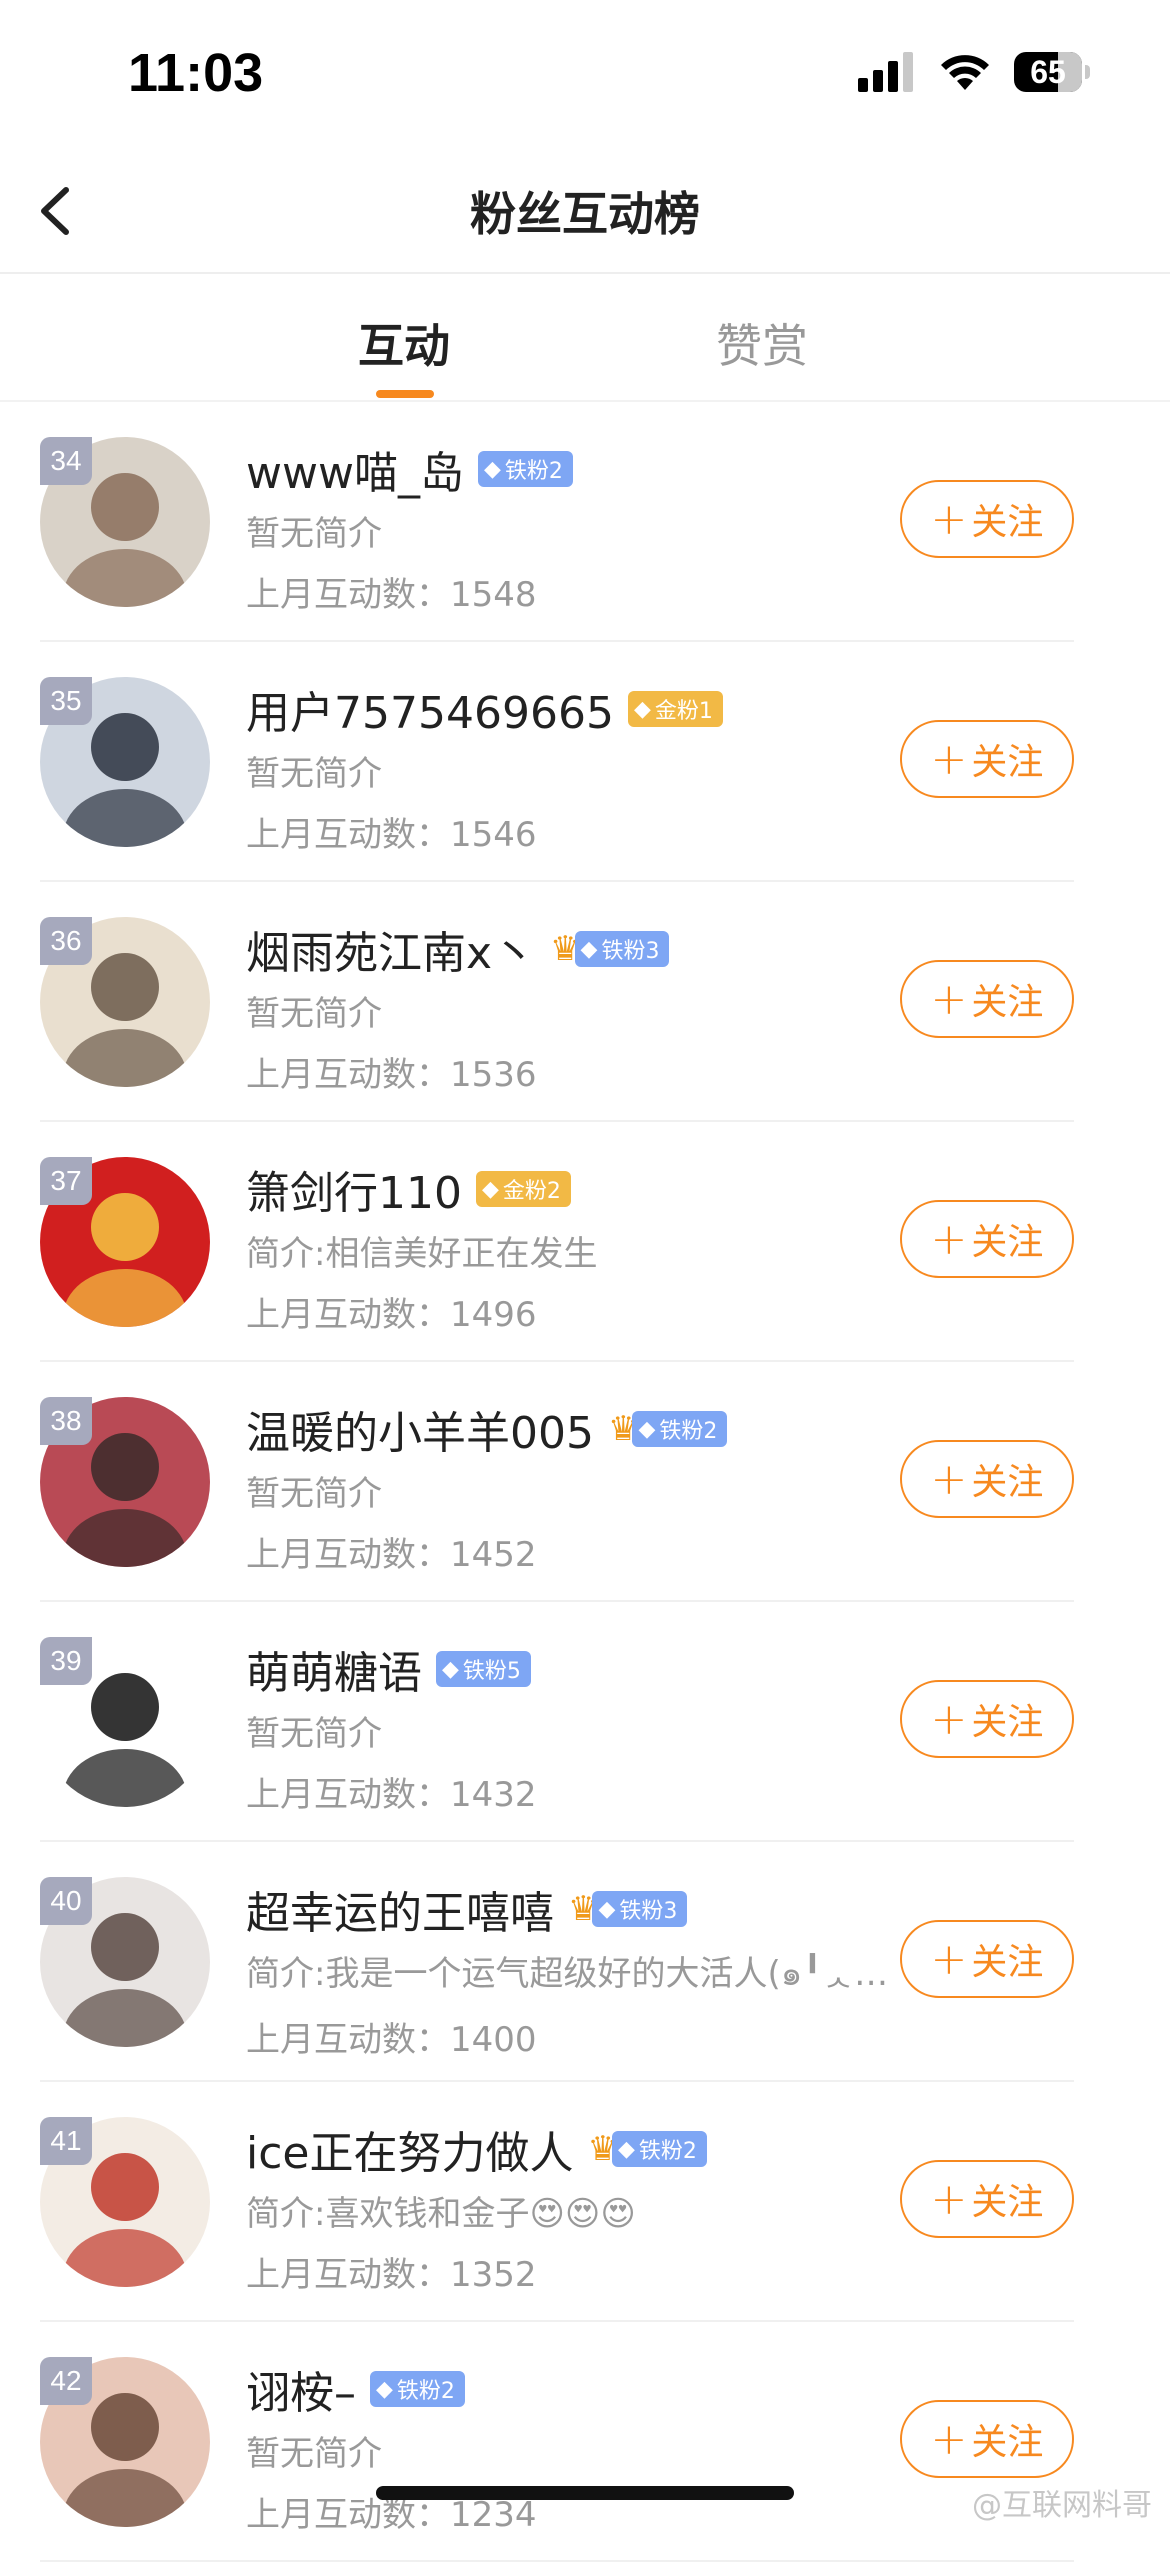  What do you see at coordinates (125, 1482) in the screenshot?
I see `avatar-wrap: 38` at bounding box center [125, 1482].